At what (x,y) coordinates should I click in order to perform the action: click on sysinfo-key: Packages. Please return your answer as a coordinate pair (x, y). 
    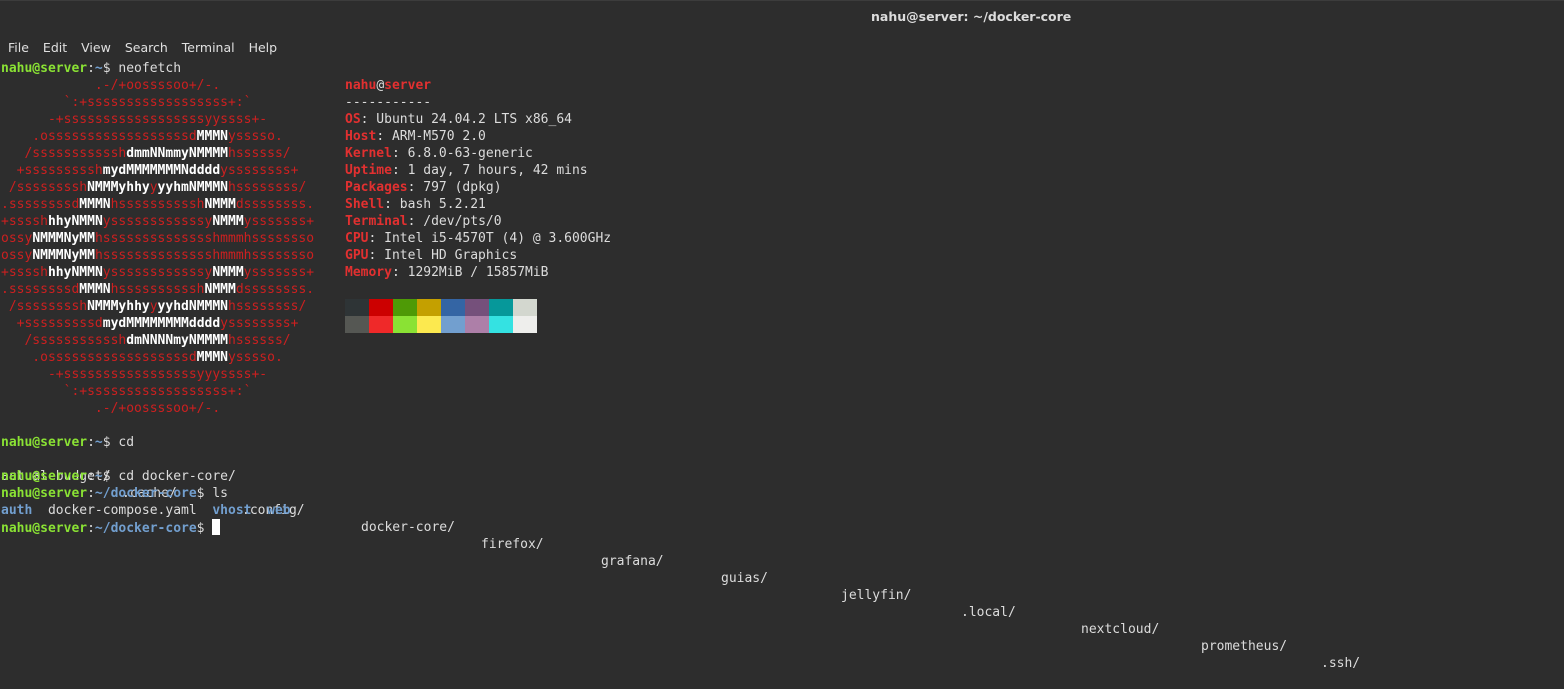
    Looking at the image, I should click on (376, 187).